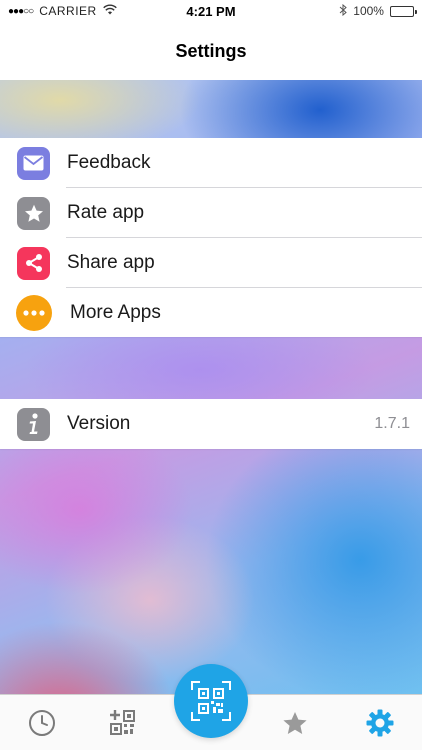 The width and height of the screenshot is (422, 750). I want to click on status-time: 4:21 PM, so click(211, 11).